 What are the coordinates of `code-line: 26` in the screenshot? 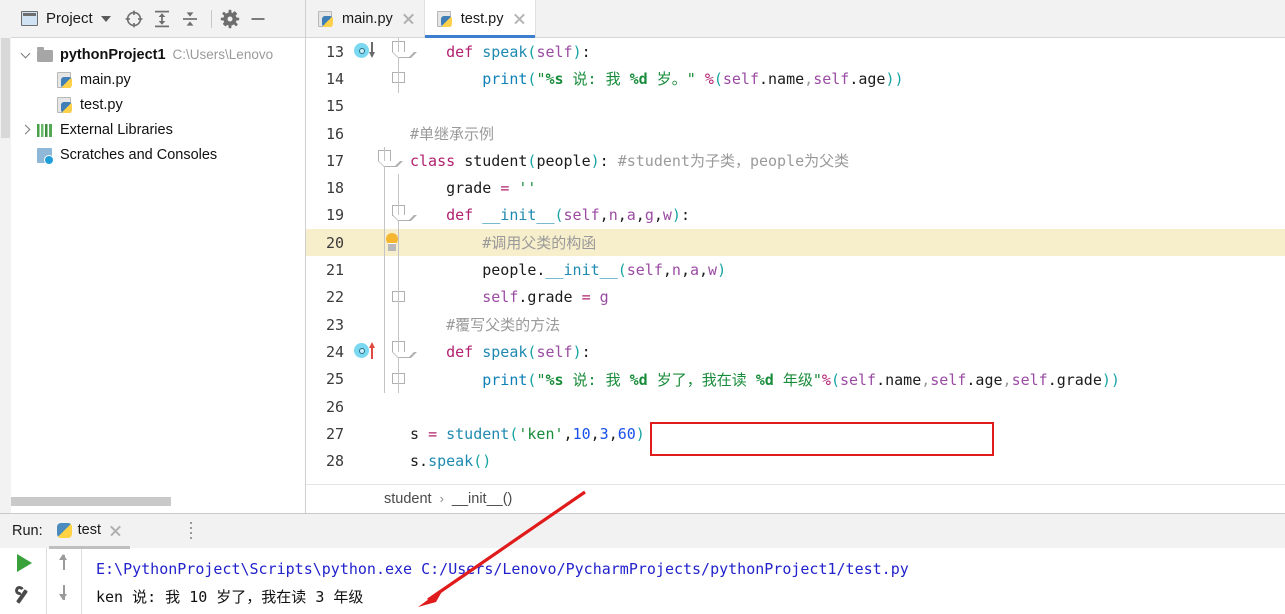 It's located at (795, 406).